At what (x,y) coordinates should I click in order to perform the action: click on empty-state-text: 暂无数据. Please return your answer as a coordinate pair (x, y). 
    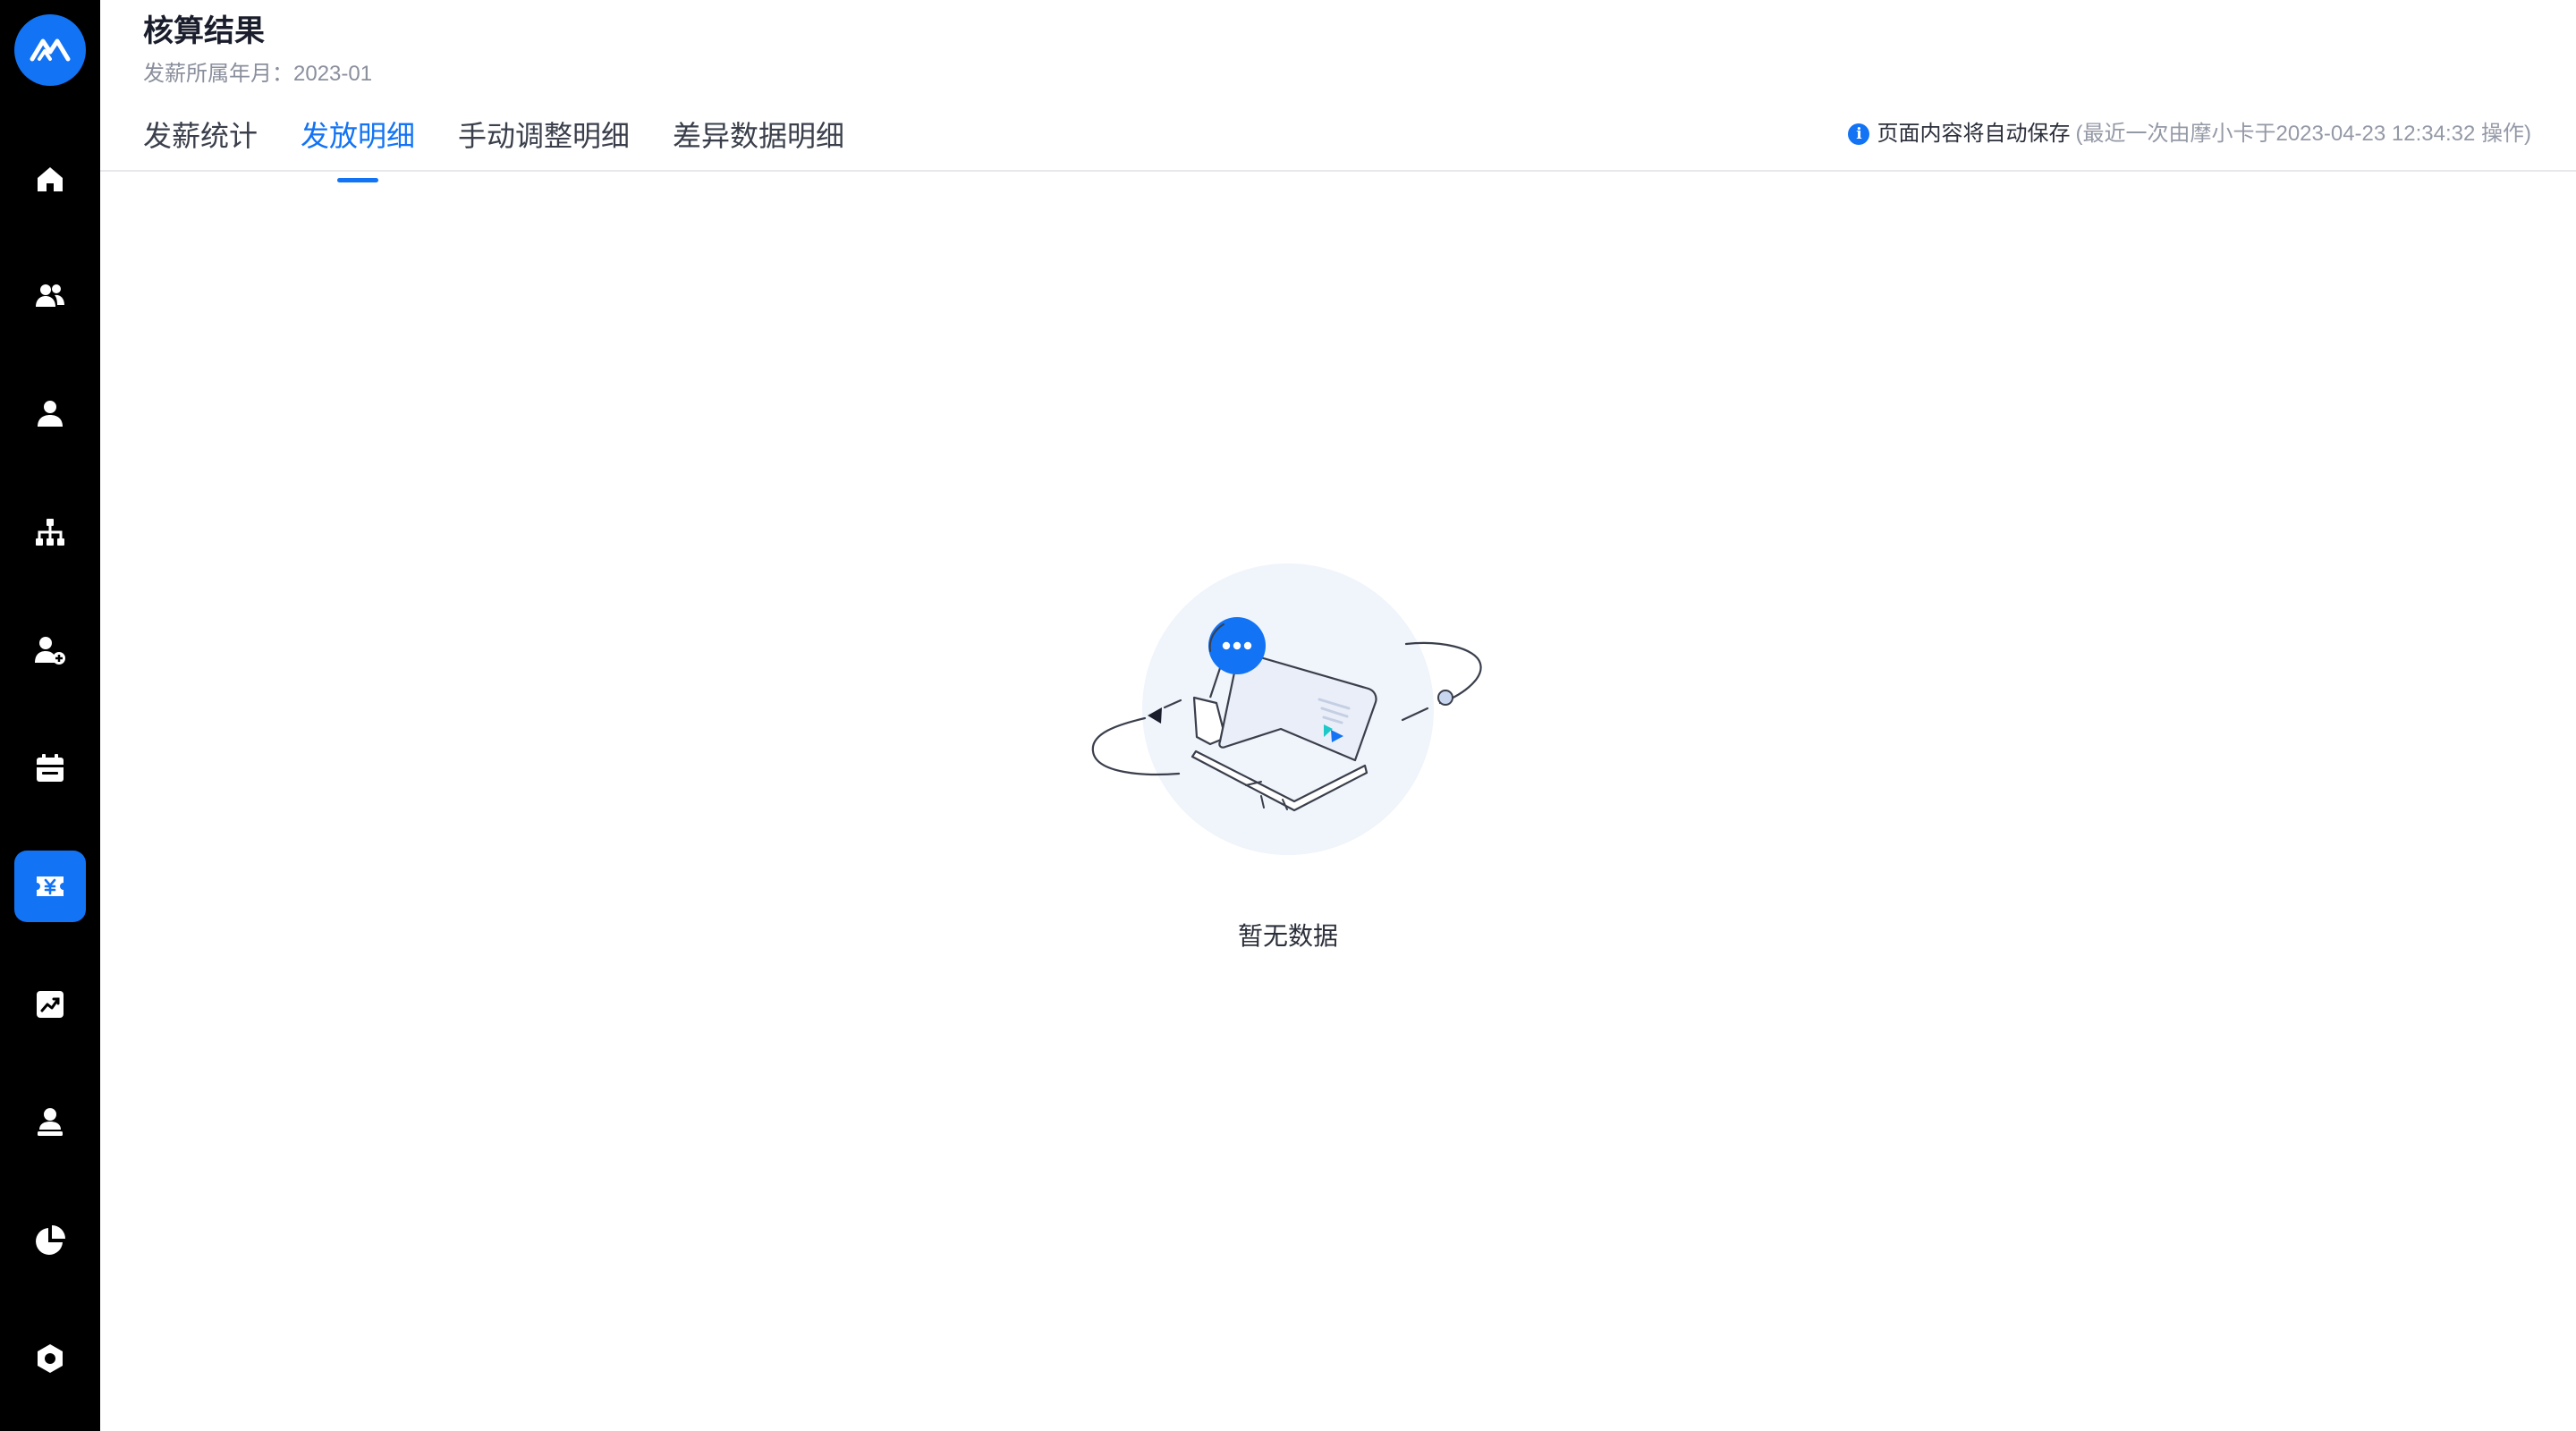
    Looking at the image, I should click on (1287, 936).